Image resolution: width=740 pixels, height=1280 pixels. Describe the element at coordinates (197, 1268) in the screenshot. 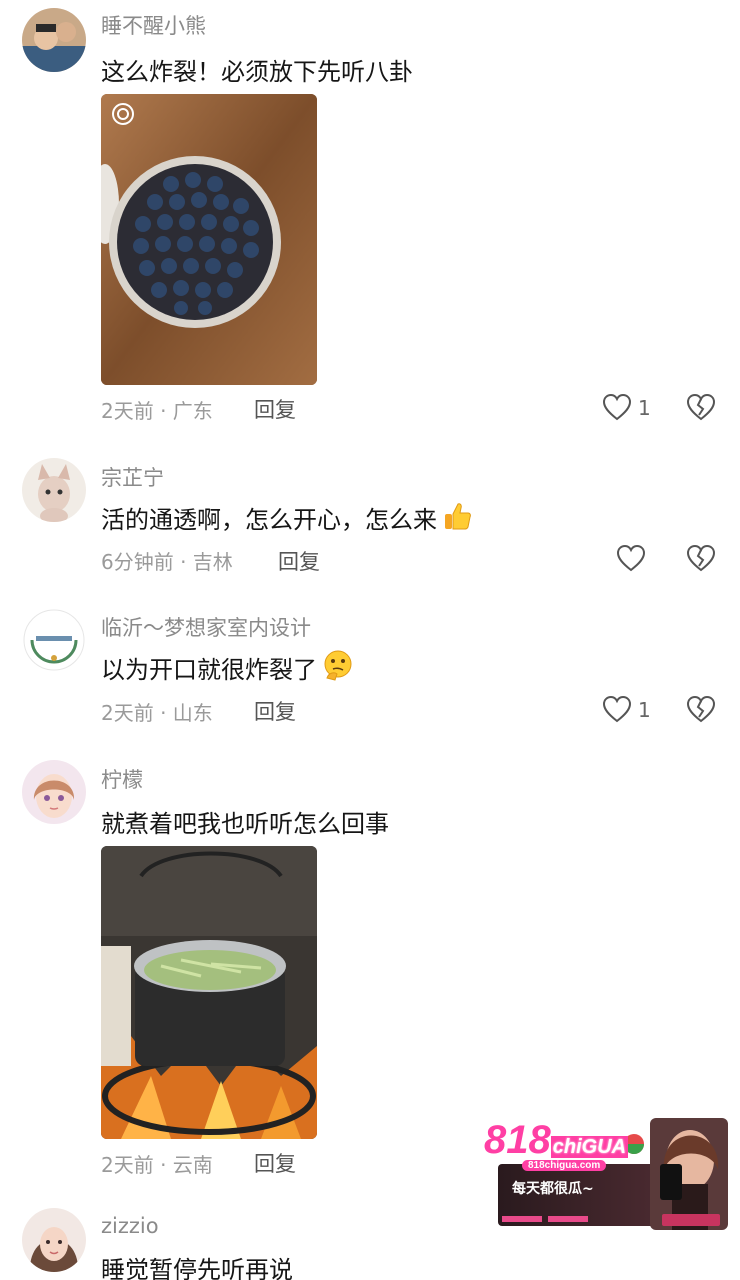

I see `comment-text: 睡觉暂停先听再说` at that location.